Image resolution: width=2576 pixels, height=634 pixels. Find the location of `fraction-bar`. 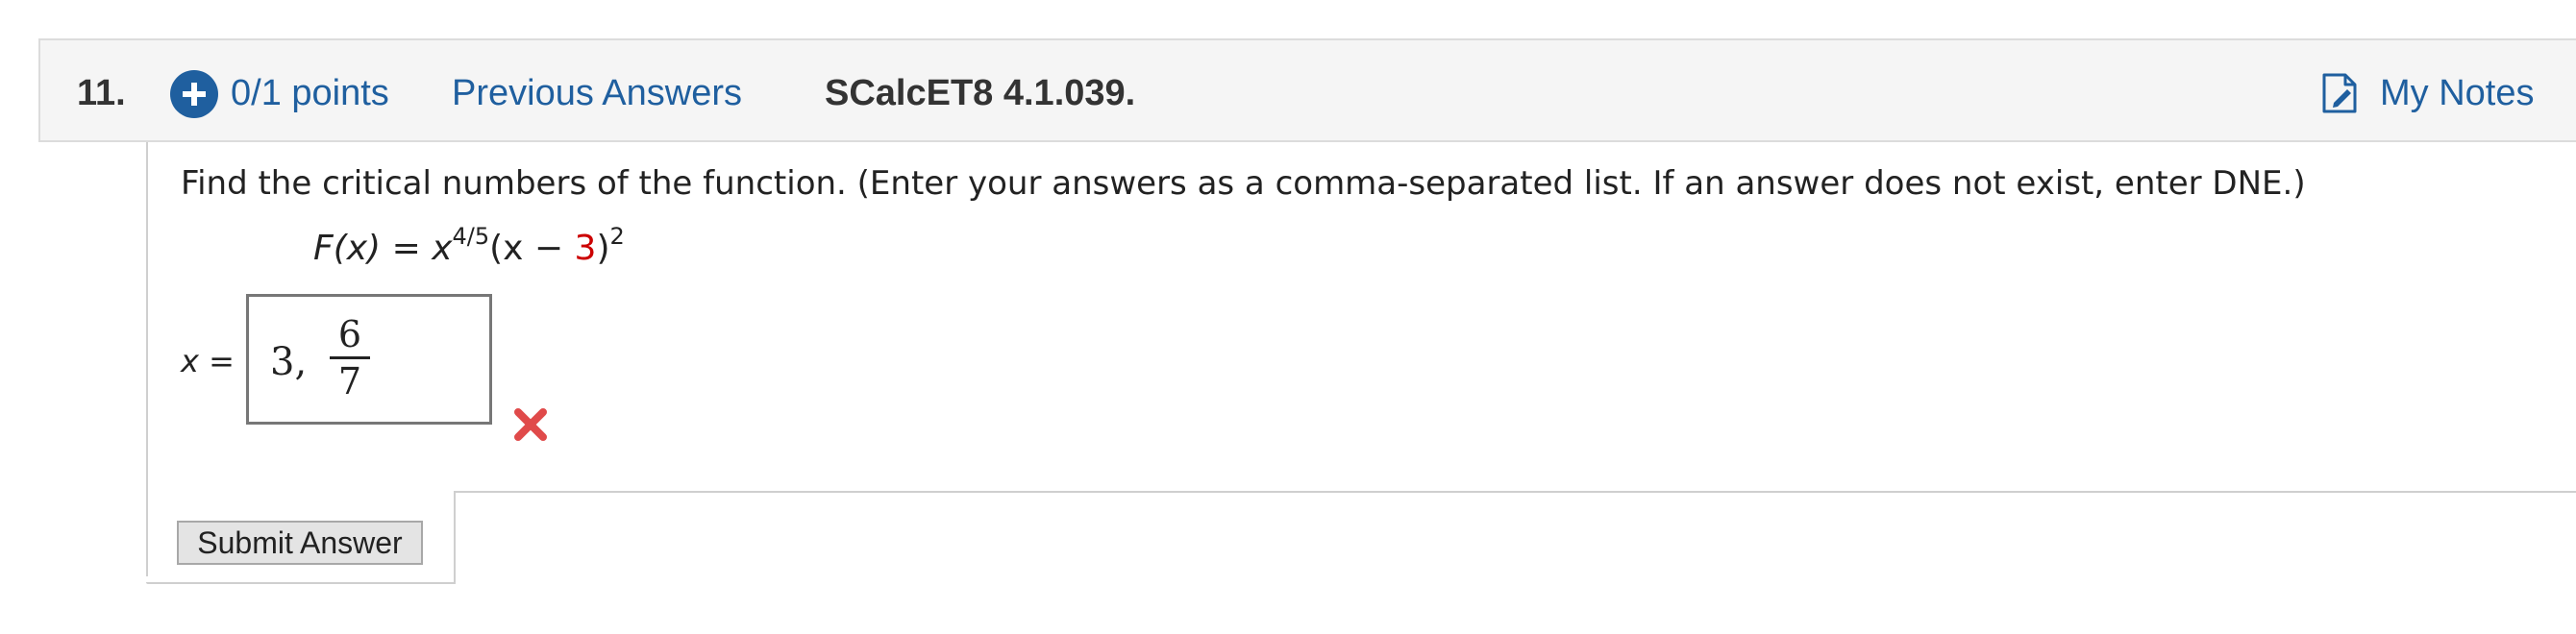

fraction-bar is located at coordinates (350, 357).